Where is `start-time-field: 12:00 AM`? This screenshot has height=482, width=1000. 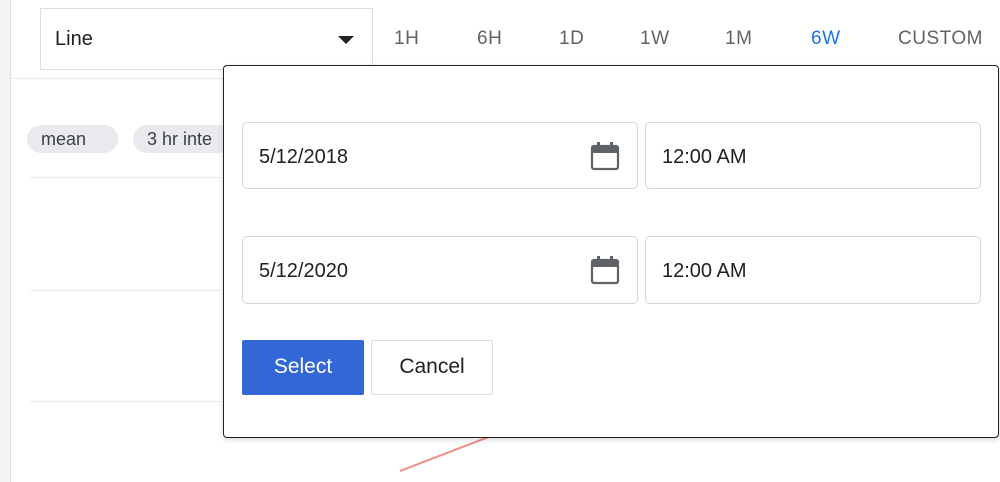
start-time-field: 12:00 AM is located at coordinates (813, 155).